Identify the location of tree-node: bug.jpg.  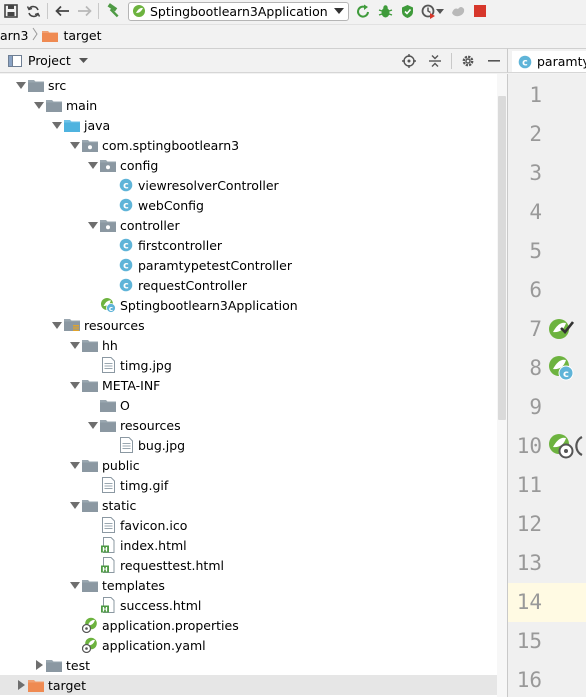
(248, 445).